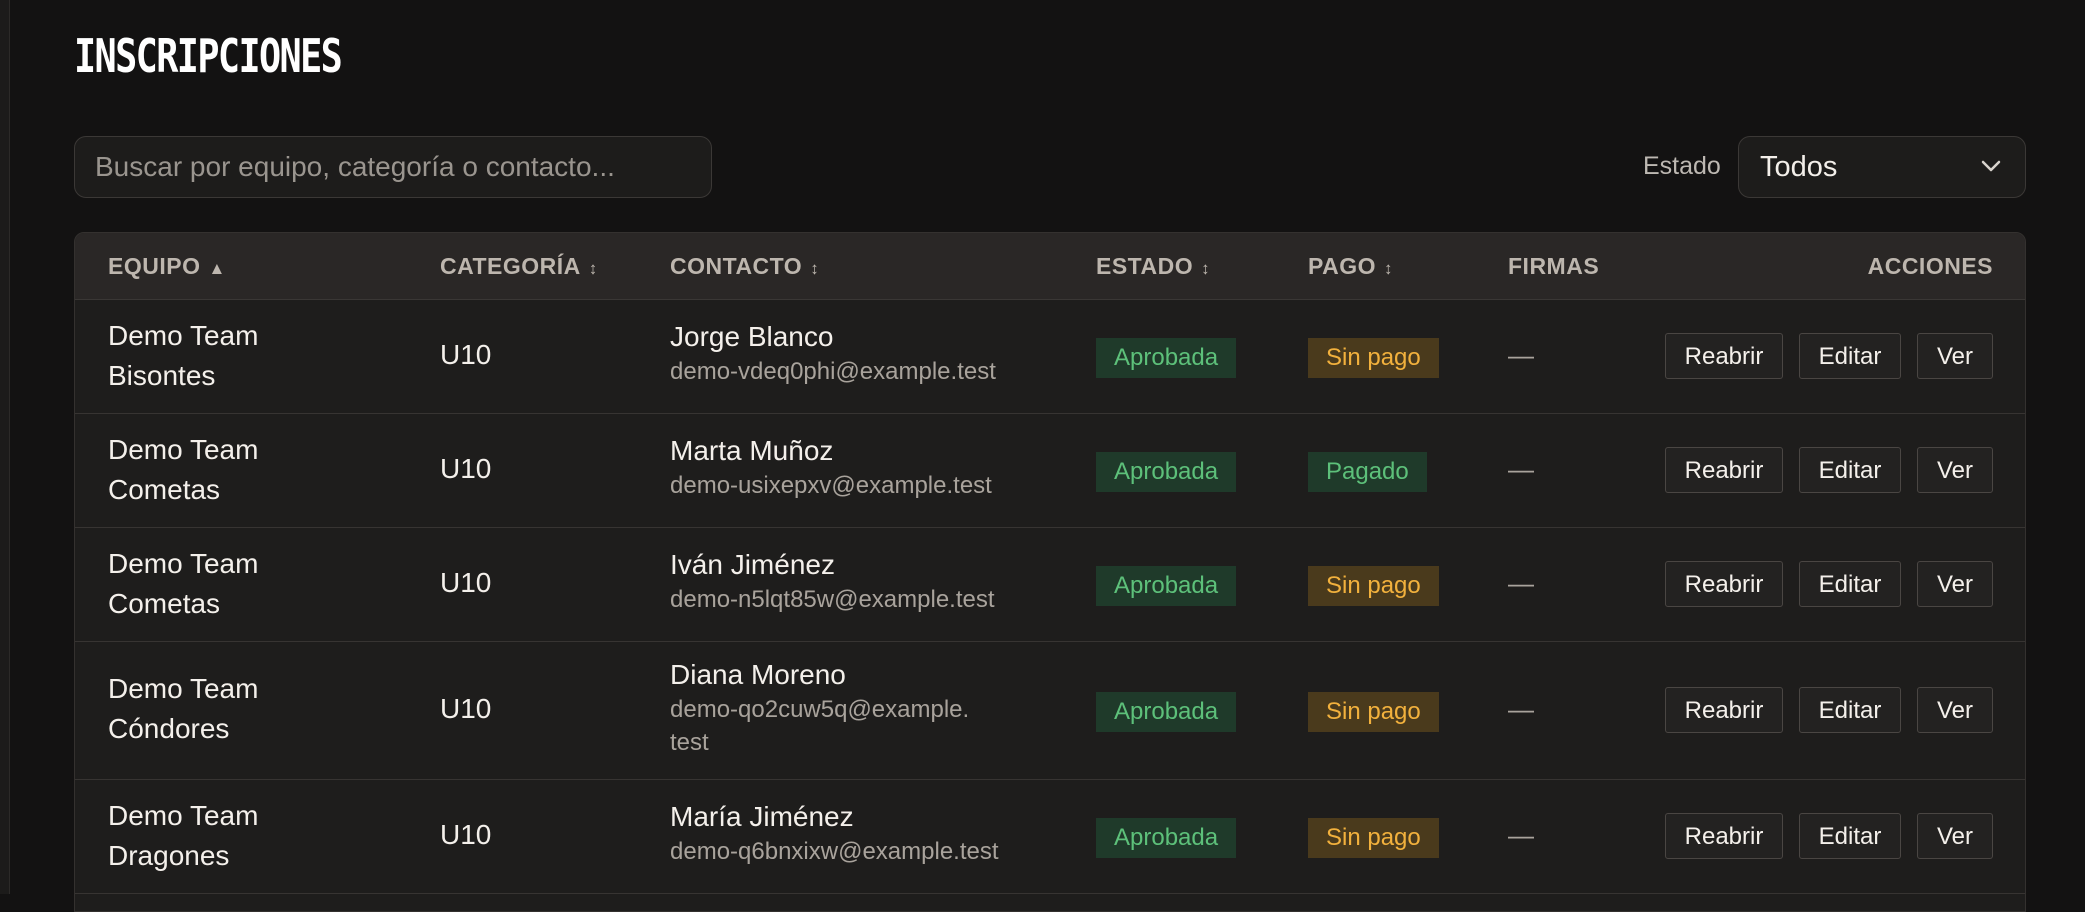  I want to click on contact-name: Jorge Blanco, so click(752, 336).